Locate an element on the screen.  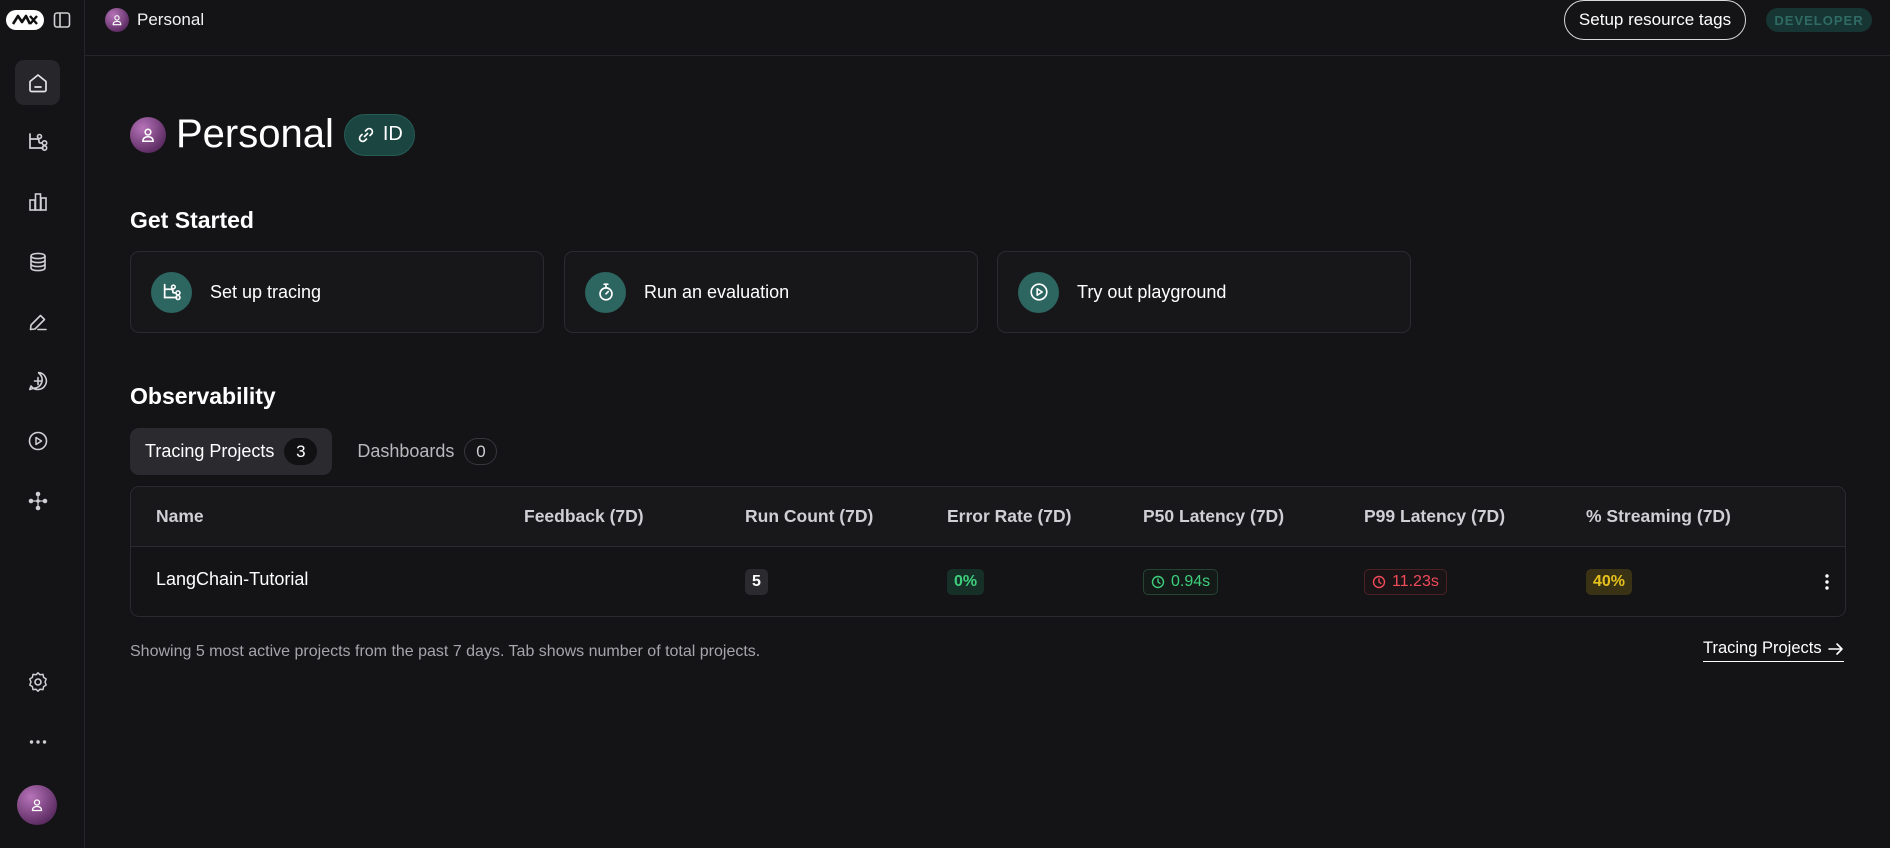
table-row: LangChain-Tutorial 5 0% 0.94s 11.23s 40% is located at coordinates (988, 581).